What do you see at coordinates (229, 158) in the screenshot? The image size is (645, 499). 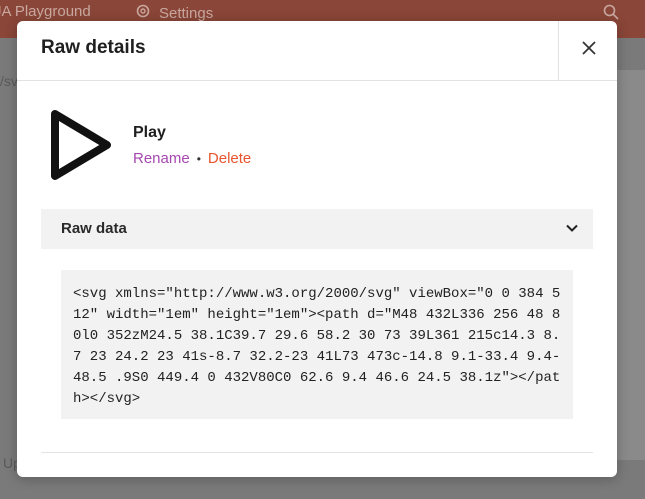 I see `delete-link: Delete` at bounding box center [229, 158].